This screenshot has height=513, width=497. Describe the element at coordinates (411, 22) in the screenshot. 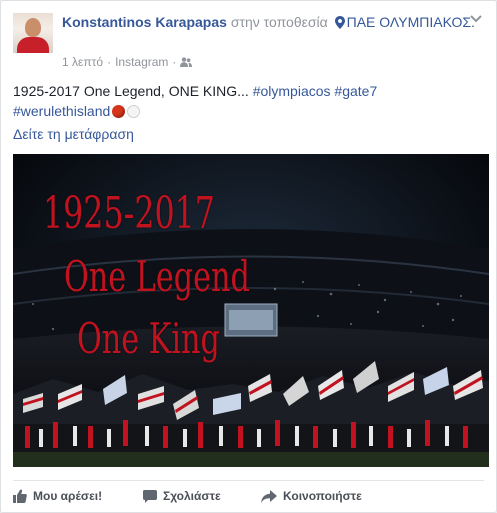

I see `location-link: ΠΑΕ ΟΛΥΜΠΙΑΚΟΣ.` at that location.